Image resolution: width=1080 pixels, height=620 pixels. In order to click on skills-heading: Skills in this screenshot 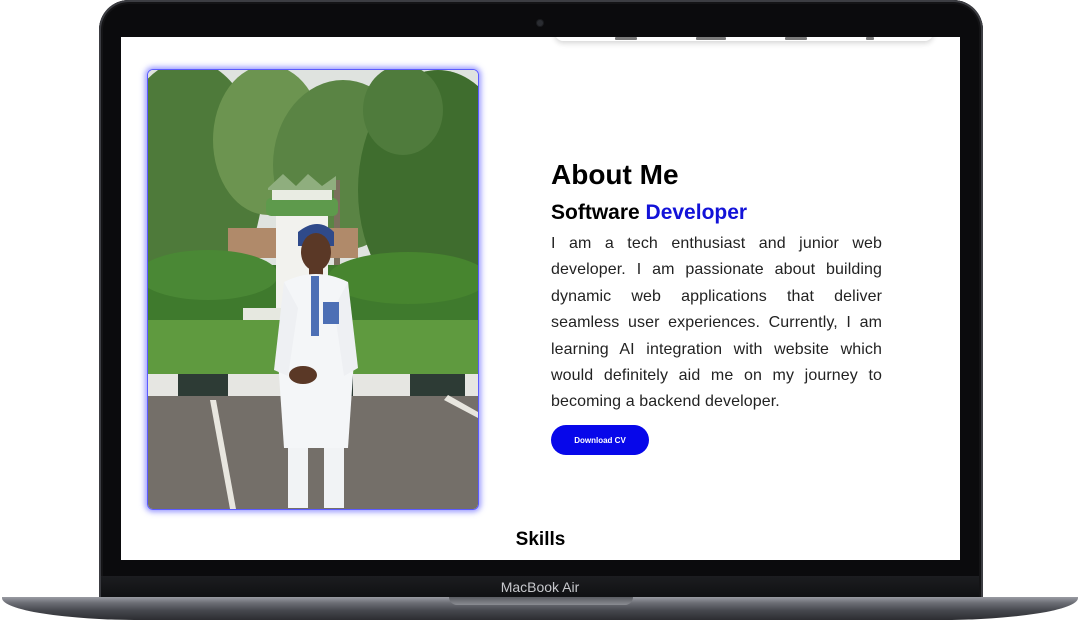, I will do `click(540, 539)`.